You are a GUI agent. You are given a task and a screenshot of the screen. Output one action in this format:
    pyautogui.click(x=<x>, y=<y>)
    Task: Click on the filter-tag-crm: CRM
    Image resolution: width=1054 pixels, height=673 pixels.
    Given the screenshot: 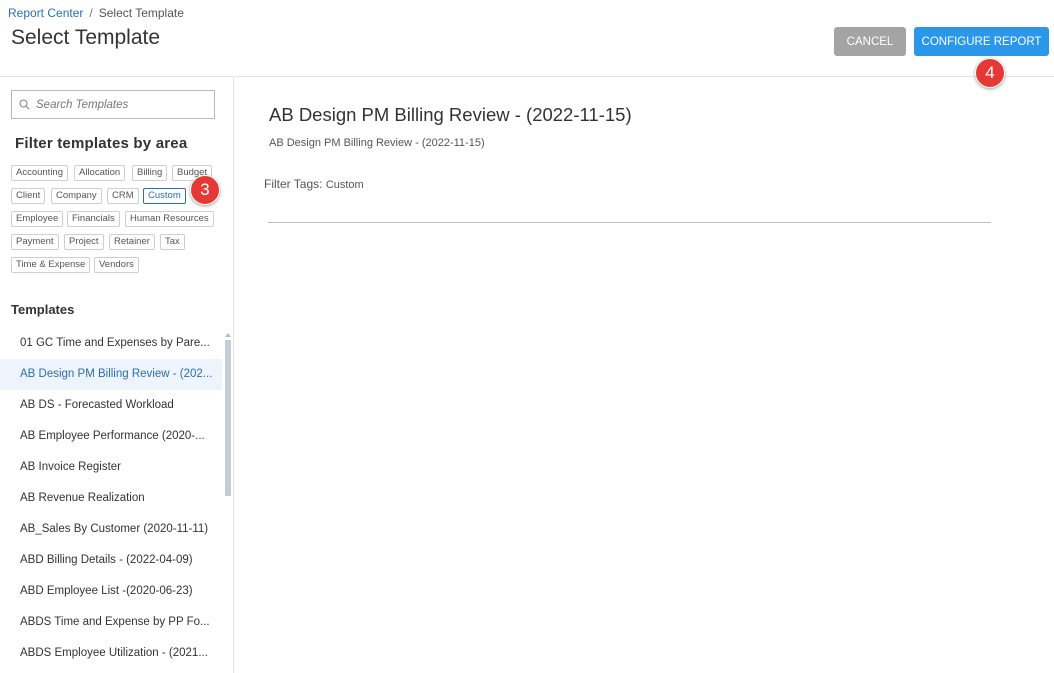 What is the action you would take?
    pyautogui.click(x=123, y=196)
    